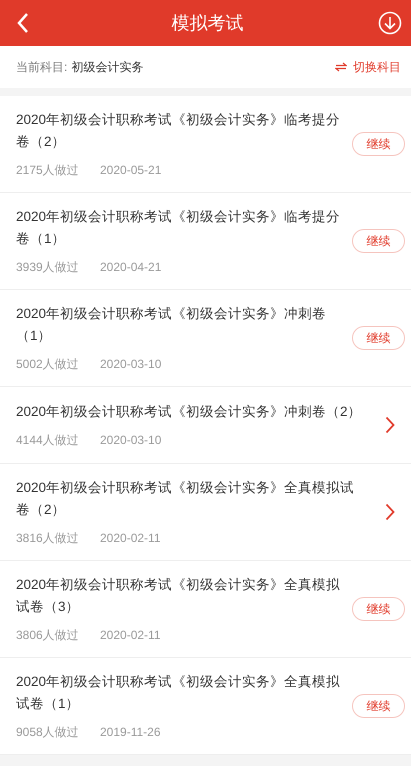 This screenshot has height=766, width=411. I want to click on subject-value: 初级会计实务, so click(107, 67).